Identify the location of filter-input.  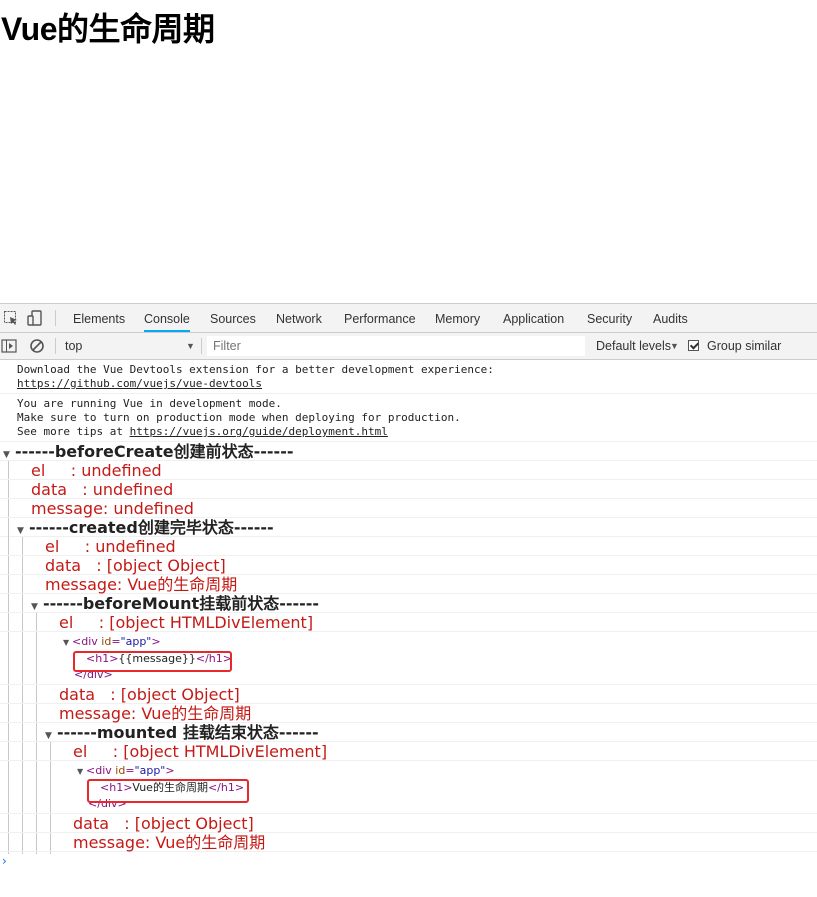
(396, 346).